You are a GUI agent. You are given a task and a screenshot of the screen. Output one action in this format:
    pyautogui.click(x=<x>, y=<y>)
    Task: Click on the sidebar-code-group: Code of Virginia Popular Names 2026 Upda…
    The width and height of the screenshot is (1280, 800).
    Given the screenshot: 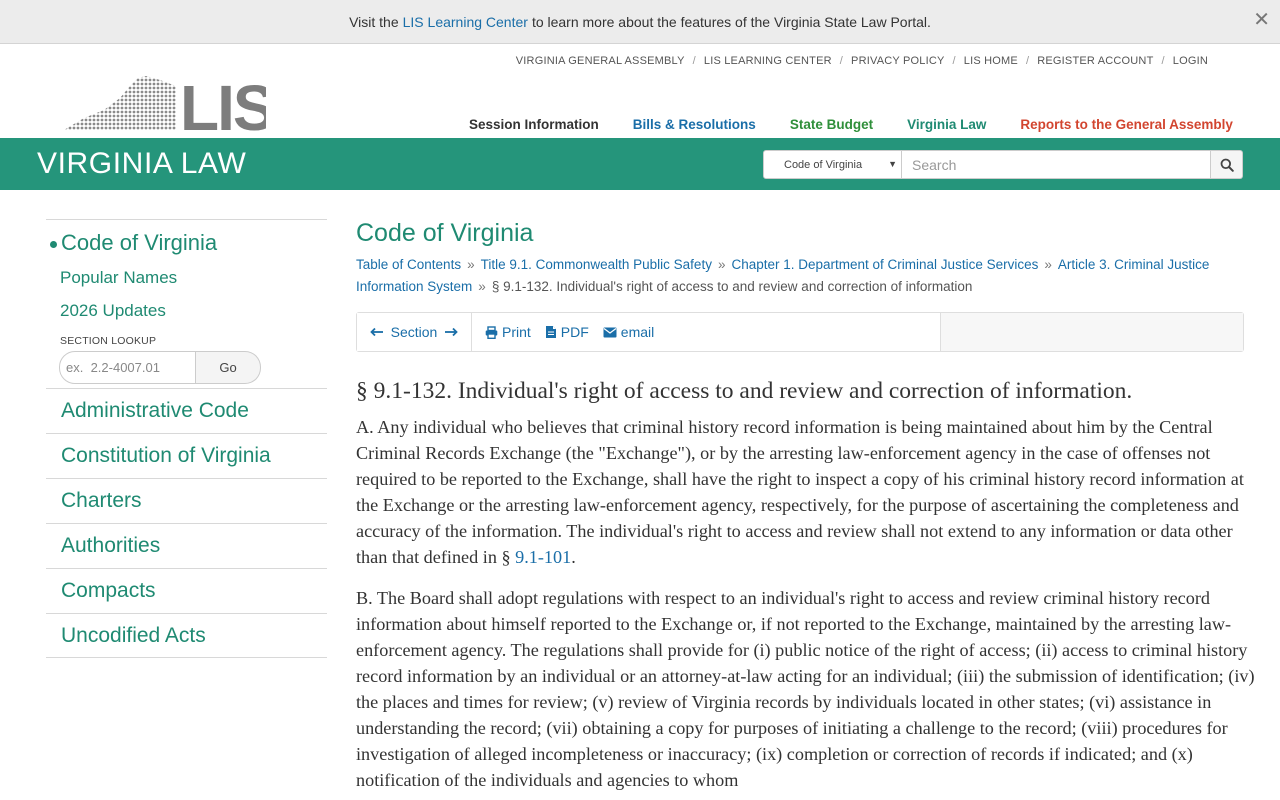 What is the action you would take?
    pyautogui.click(x=186, y=301)
    